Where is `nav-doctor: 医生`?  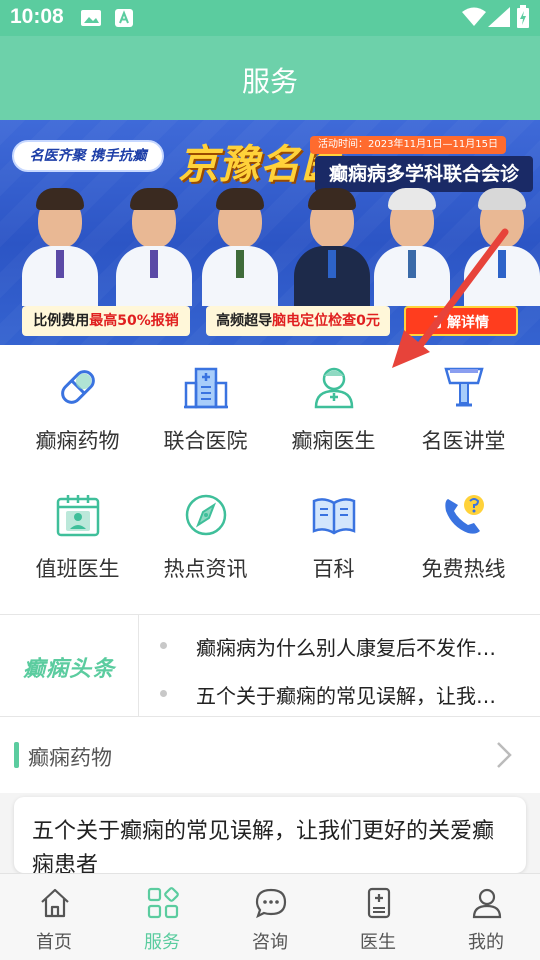 nav-doctor: 医生 is located at coordinates (378, 917).